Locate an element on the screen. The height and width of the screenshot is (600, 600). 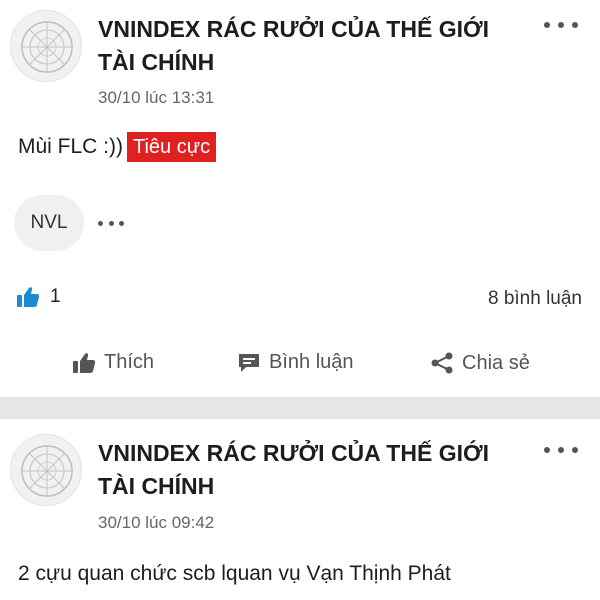
post-action-bar: Thích Bình luận Chia sẻ is located at coordinates (300, 367).